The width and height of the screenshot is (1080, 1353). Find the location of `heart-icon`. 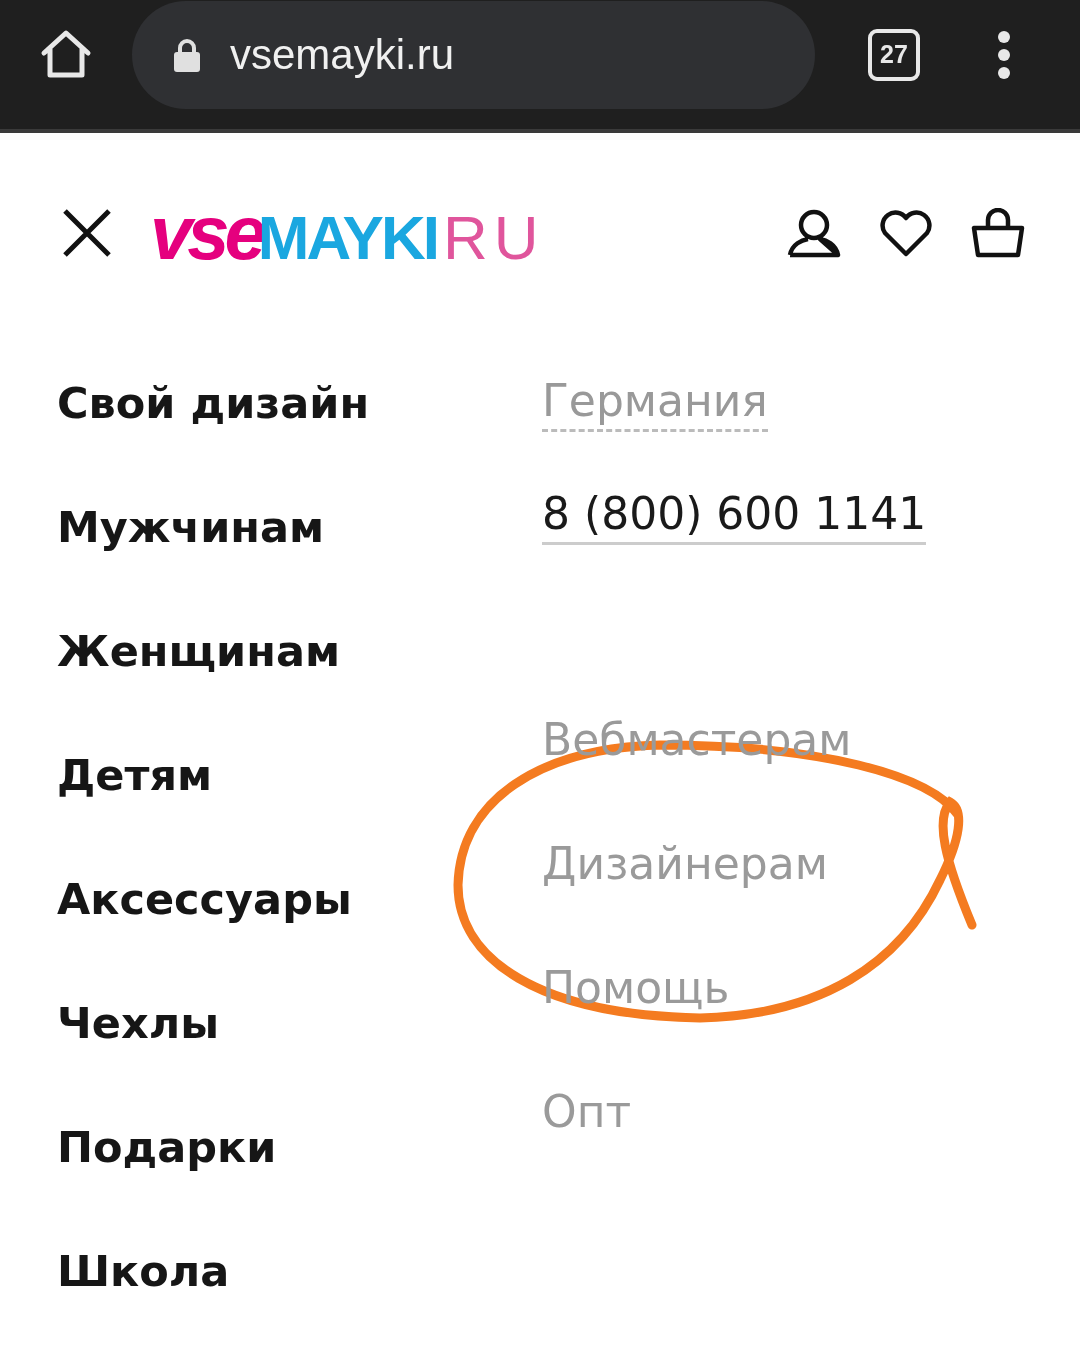

heart-icon is located at coordinates (906, 233).